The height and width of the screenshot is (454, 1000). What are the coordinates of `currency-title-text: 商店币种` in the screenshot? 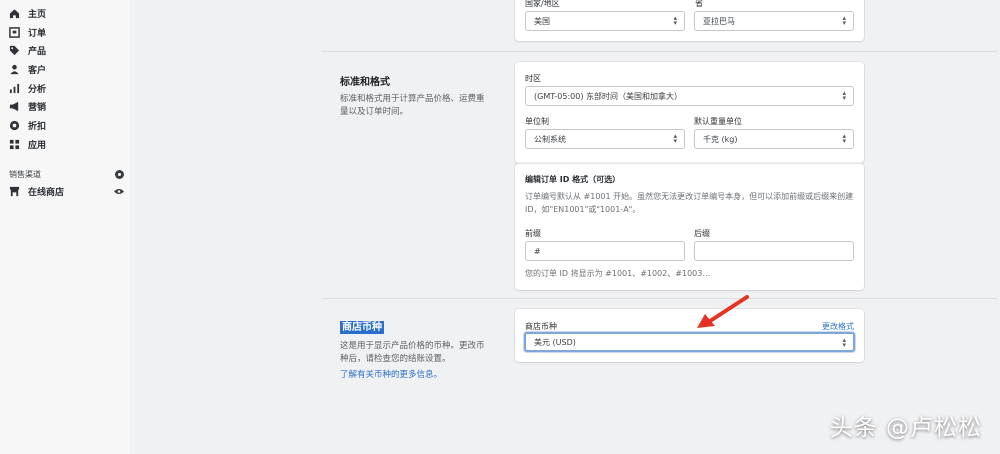 It's located at (362, 327).